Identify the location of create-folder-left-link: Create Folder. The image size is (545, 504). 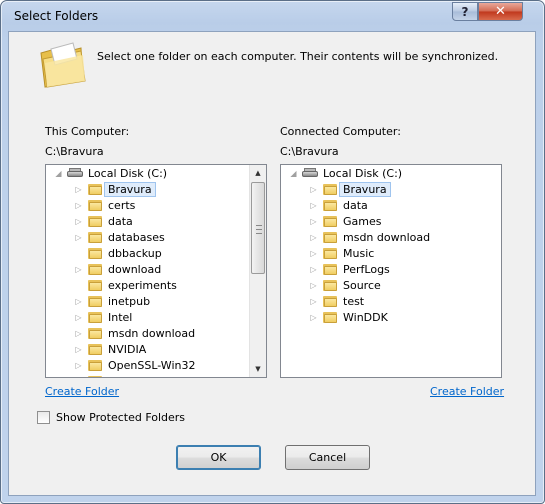
(82, 391).